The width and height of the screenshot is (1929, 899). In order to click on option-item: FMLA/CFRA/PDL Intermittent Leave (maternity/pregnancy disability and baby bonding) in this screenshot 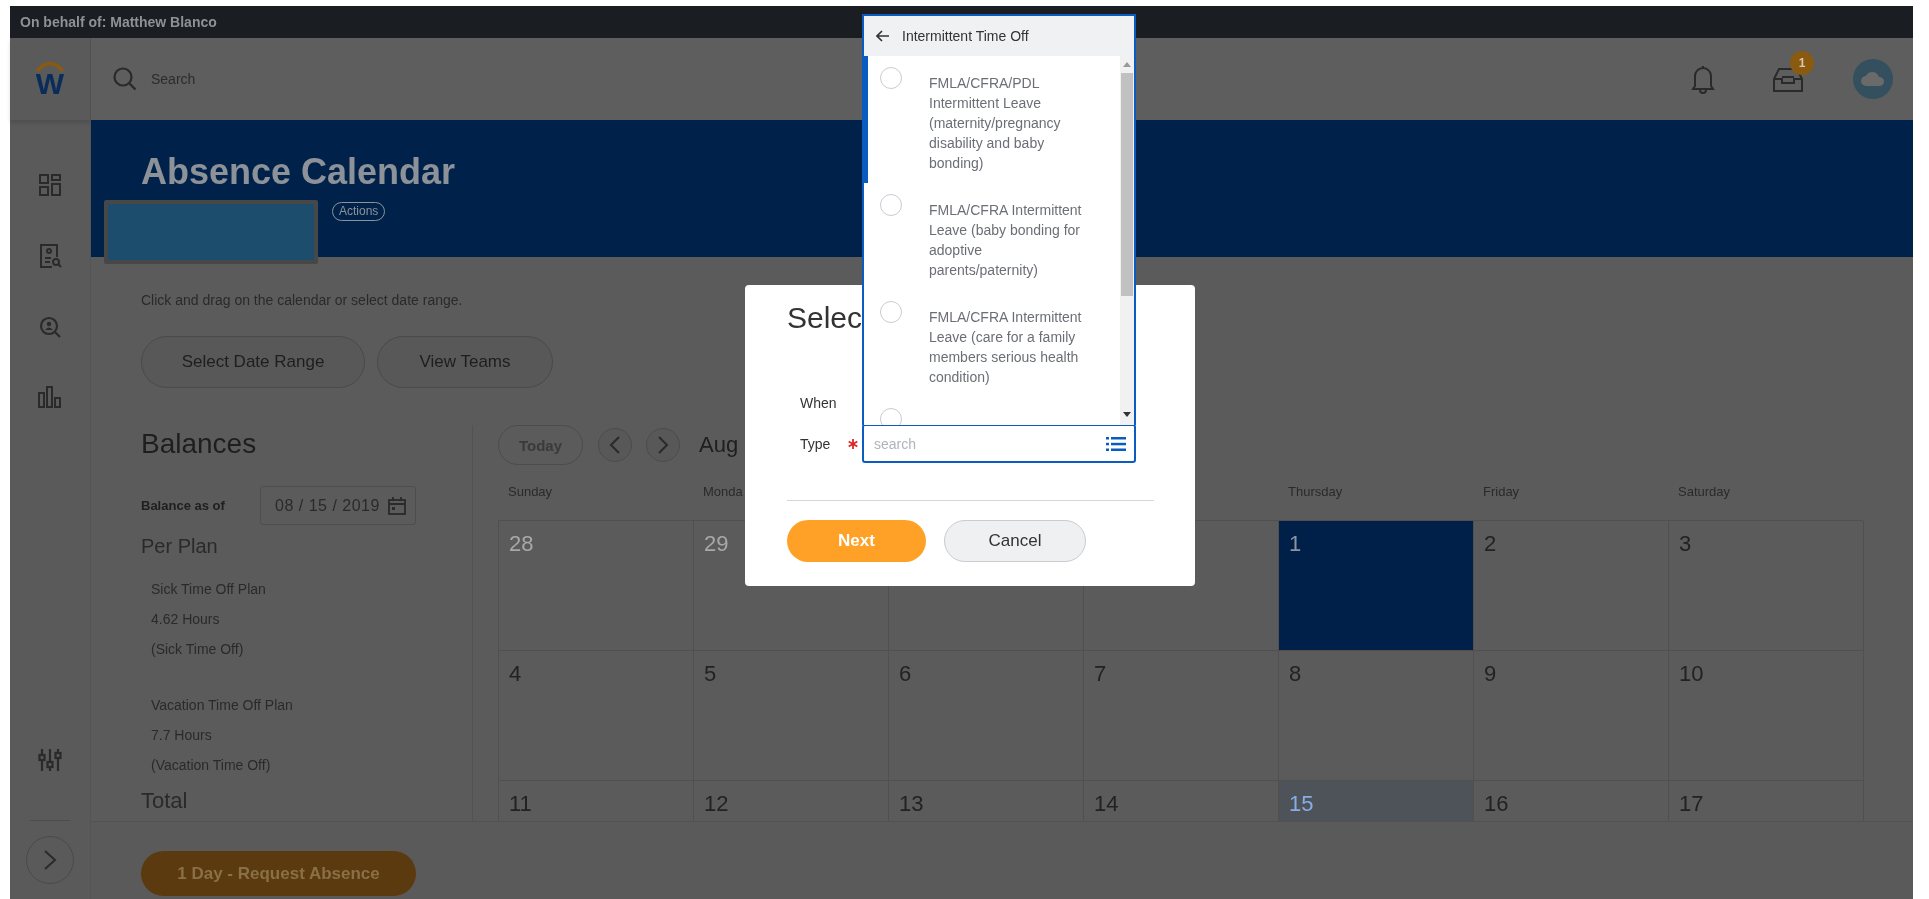, I will do `click(992, 119)`.